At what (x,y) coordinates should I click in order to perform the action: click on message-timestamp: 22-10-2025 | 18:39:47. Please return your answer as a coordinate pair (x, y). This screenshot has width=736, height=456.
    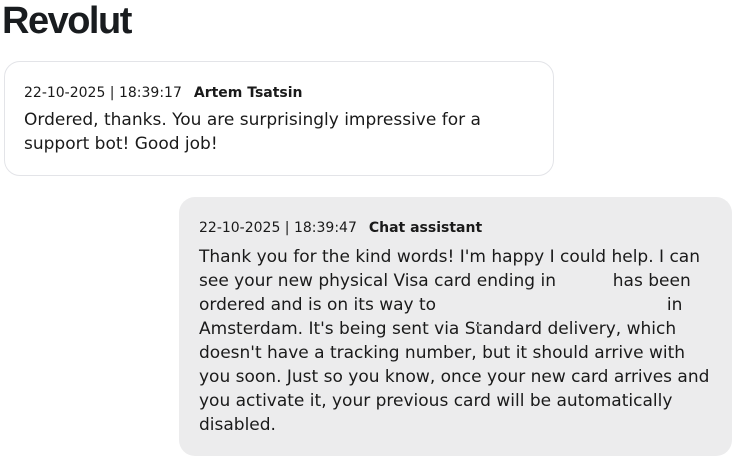
    Looking at the image, I should click on (278, 228).